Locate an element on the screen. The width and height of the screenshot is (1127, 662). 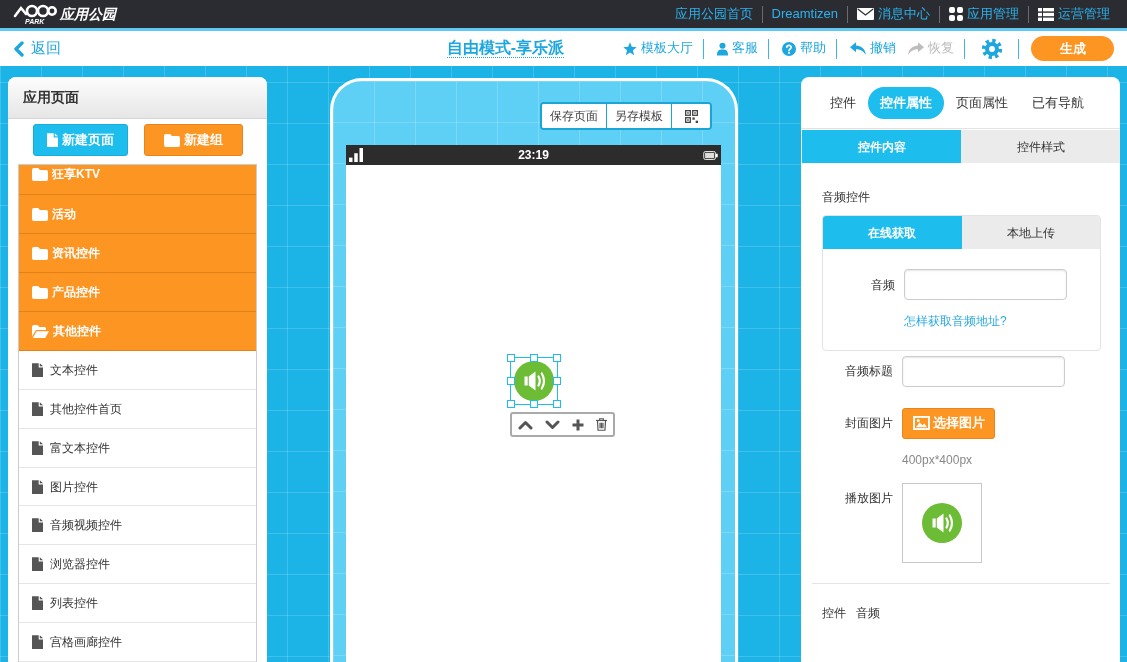
move-down-icon is located at coordinates (552, 424).